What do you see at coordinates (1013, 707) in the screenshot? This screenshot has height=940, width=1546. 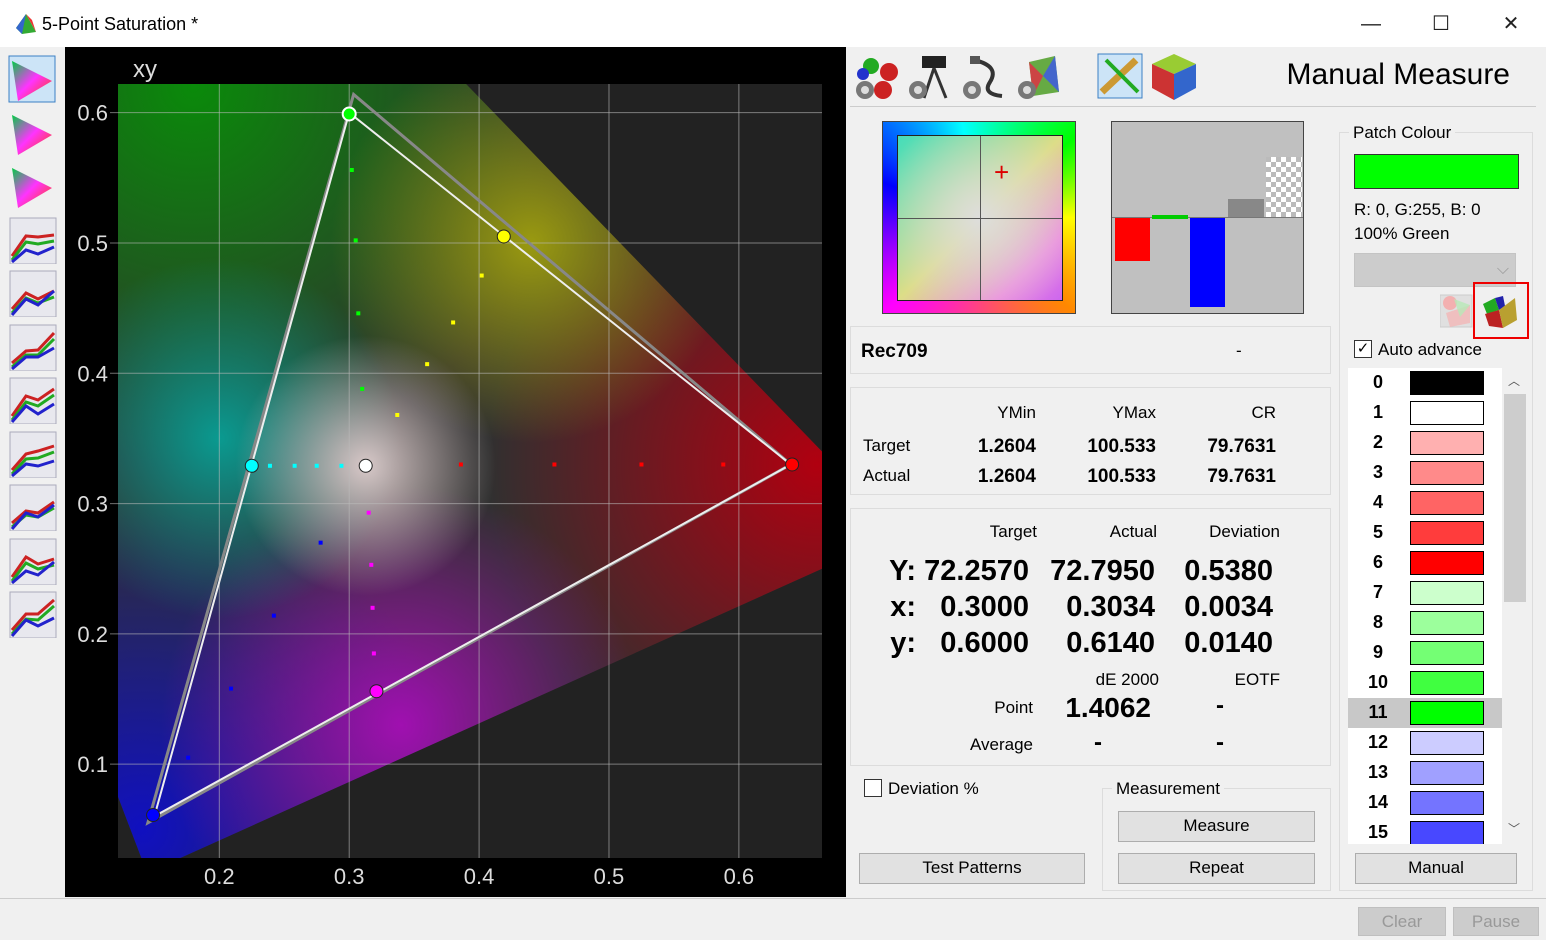 I see `point-label: Point` at bounding box center [1013, 707].